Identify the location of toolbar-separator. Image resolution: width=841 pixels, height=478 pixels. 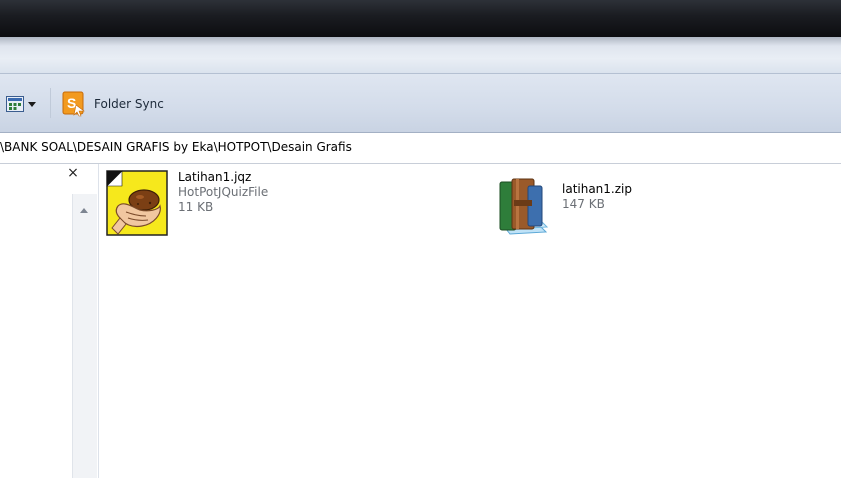
(50, 103).